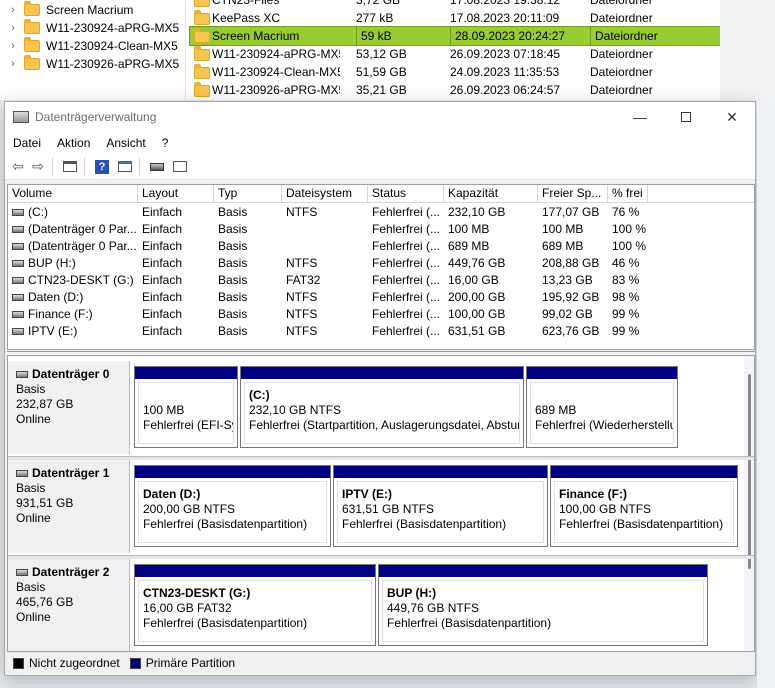 This screenshot has height=688, width=775. I want to click on volume-cell: 177,07 GB, so click(573, 212).